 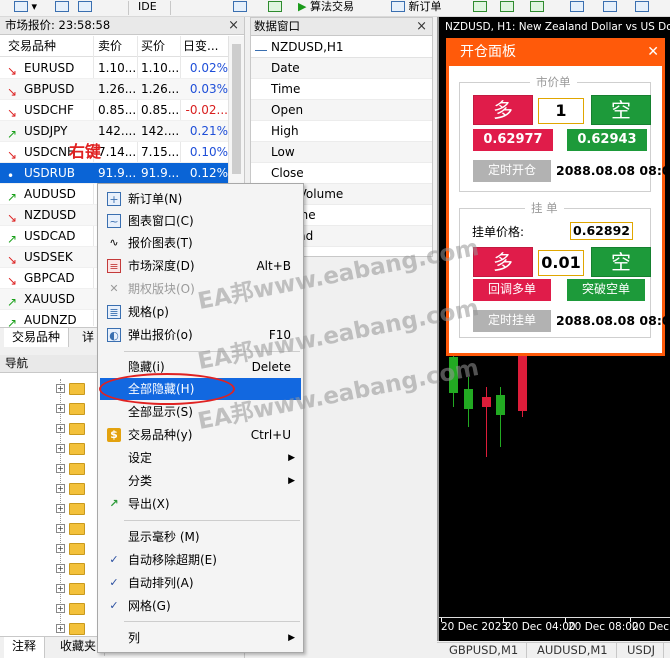 What do you see at coordinates (606, 290) in the screenshot?
I see `breakout-sell-button: 突破空单` at bounding box center [606, 290].